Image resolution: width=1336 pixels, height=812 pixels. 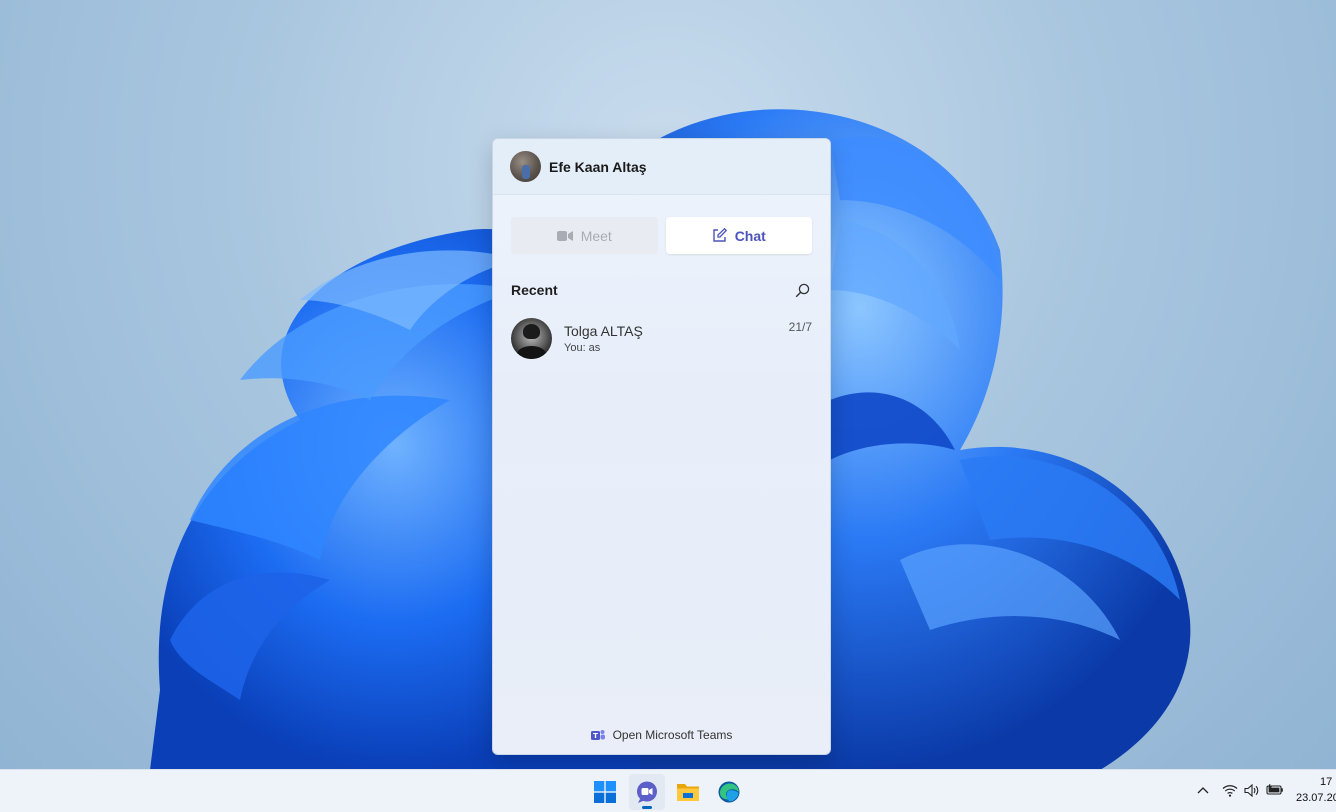 I want to click on compose-icon, so click(x=719, y=235).